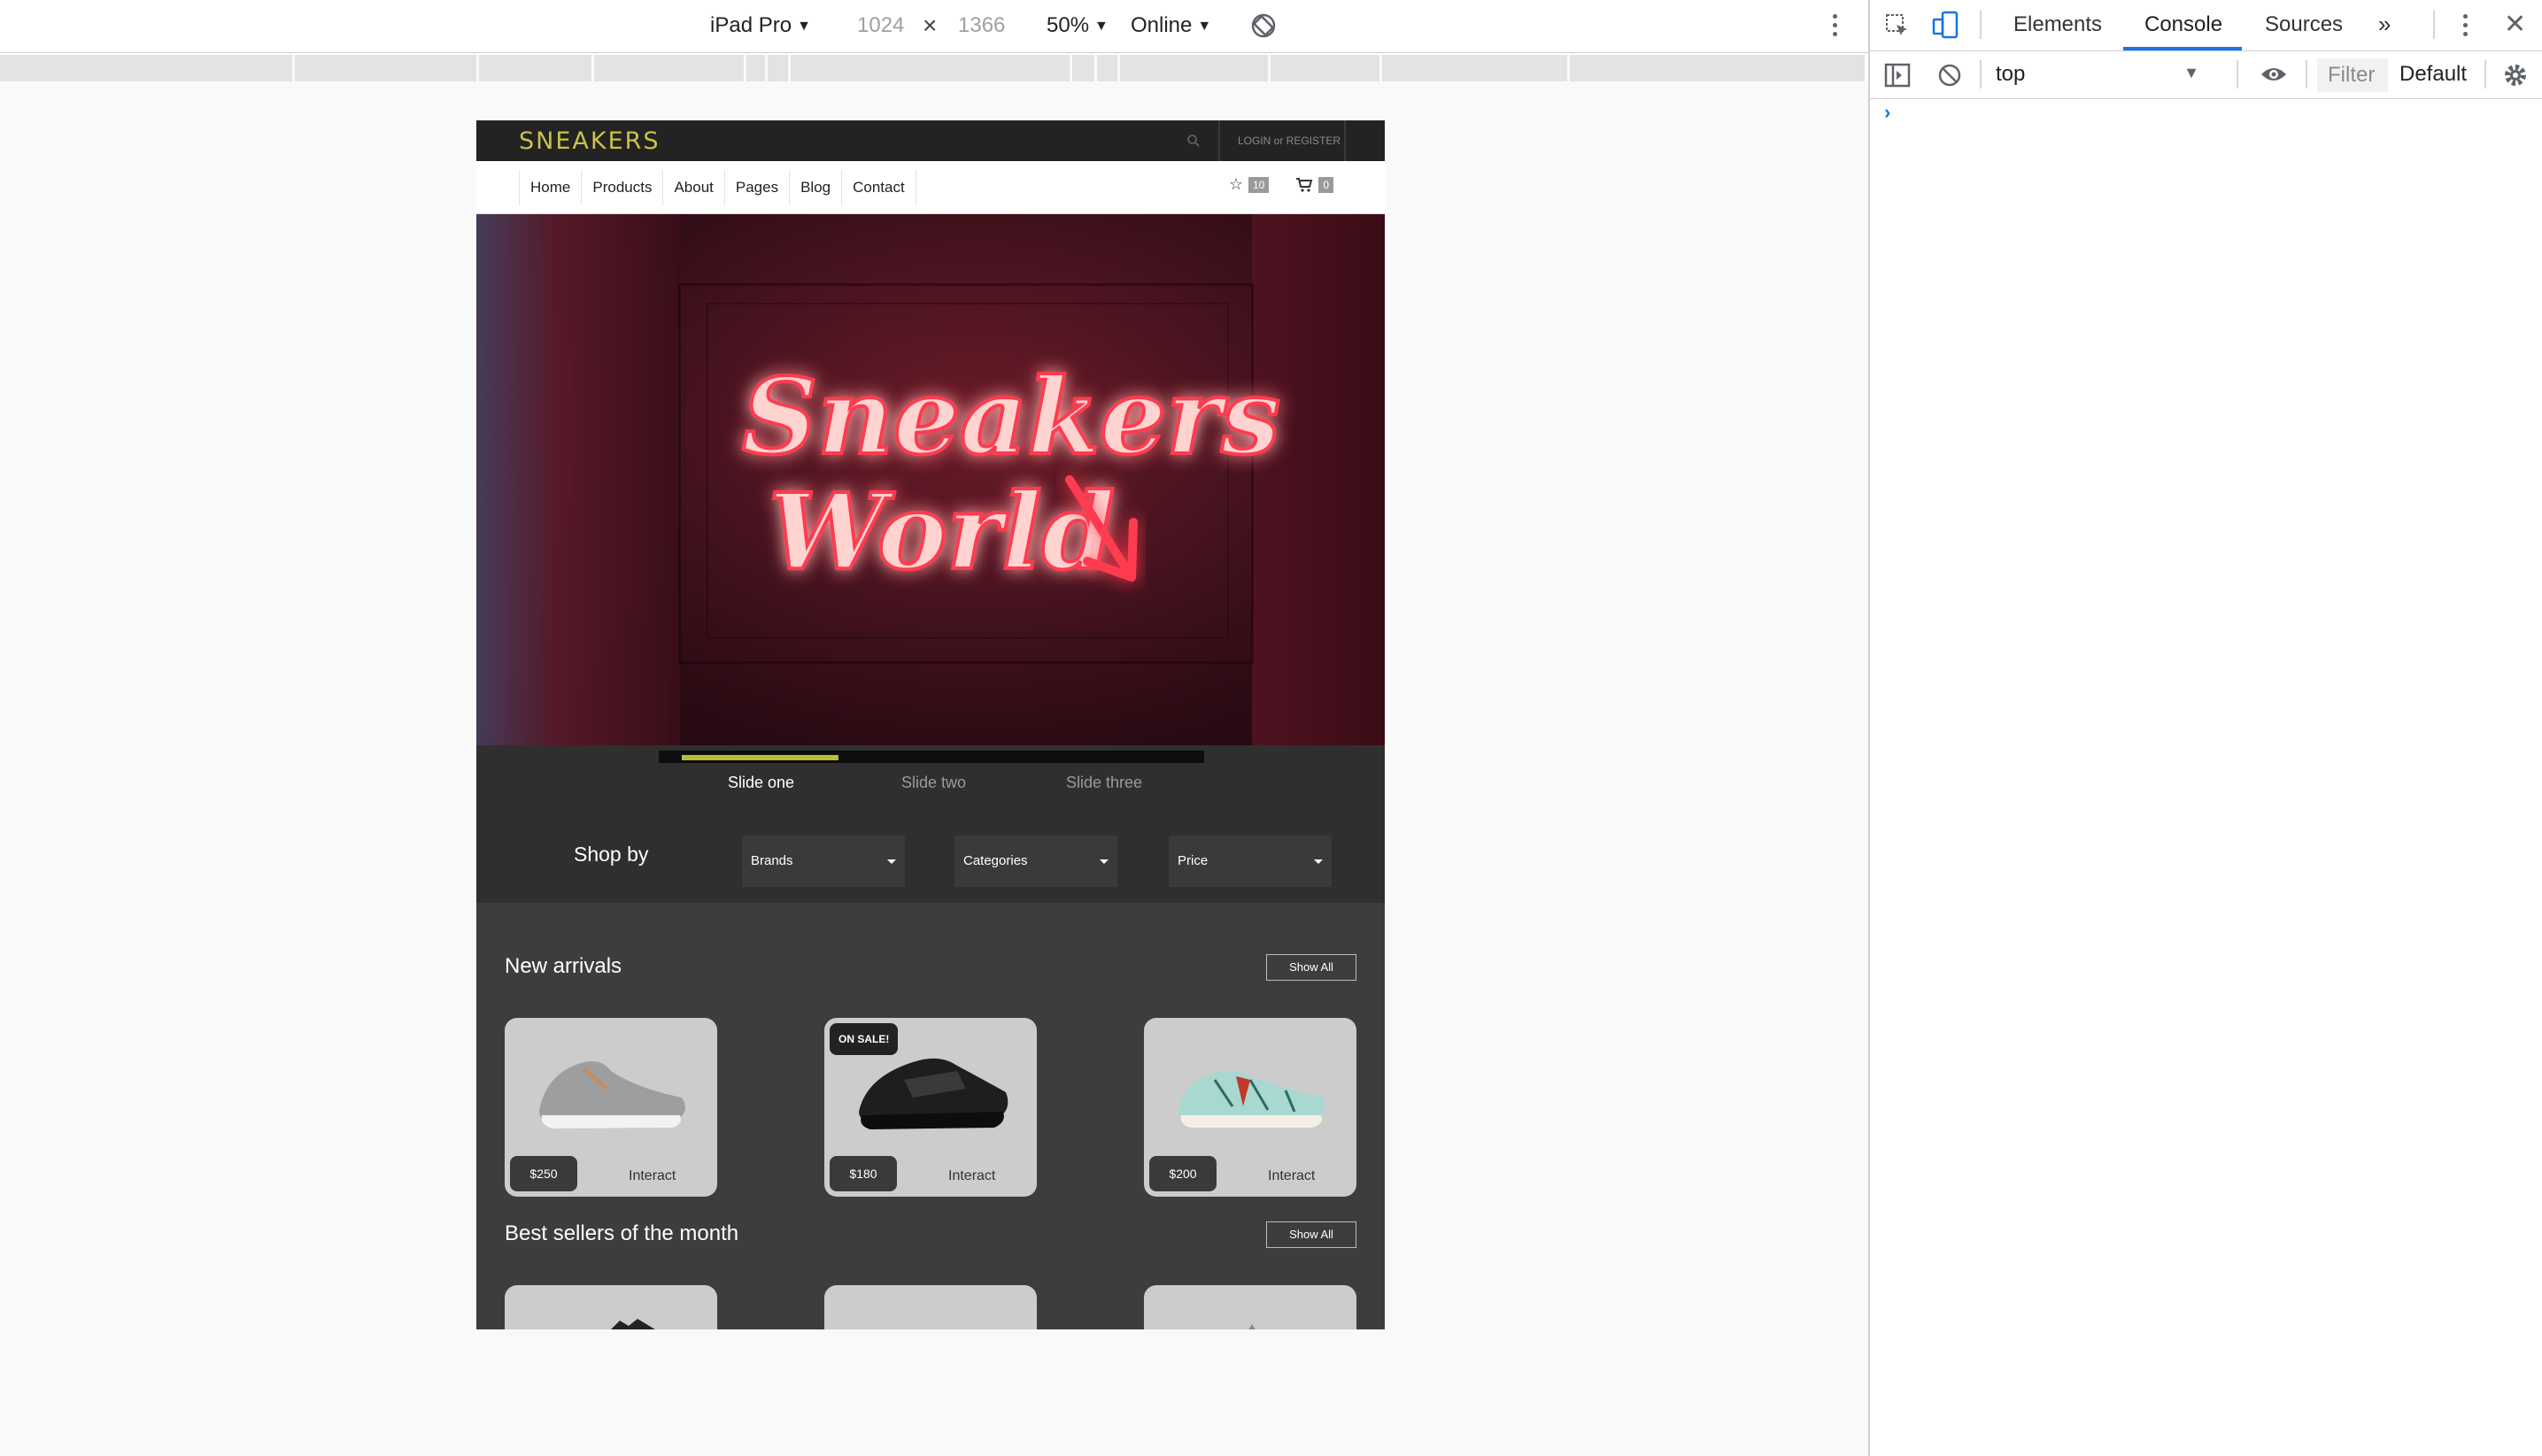 The width and height of the screenshot is (2542, 1456). I want to click on shop-by-bar: Shop by Brands Categories Price, so click(930, 857).